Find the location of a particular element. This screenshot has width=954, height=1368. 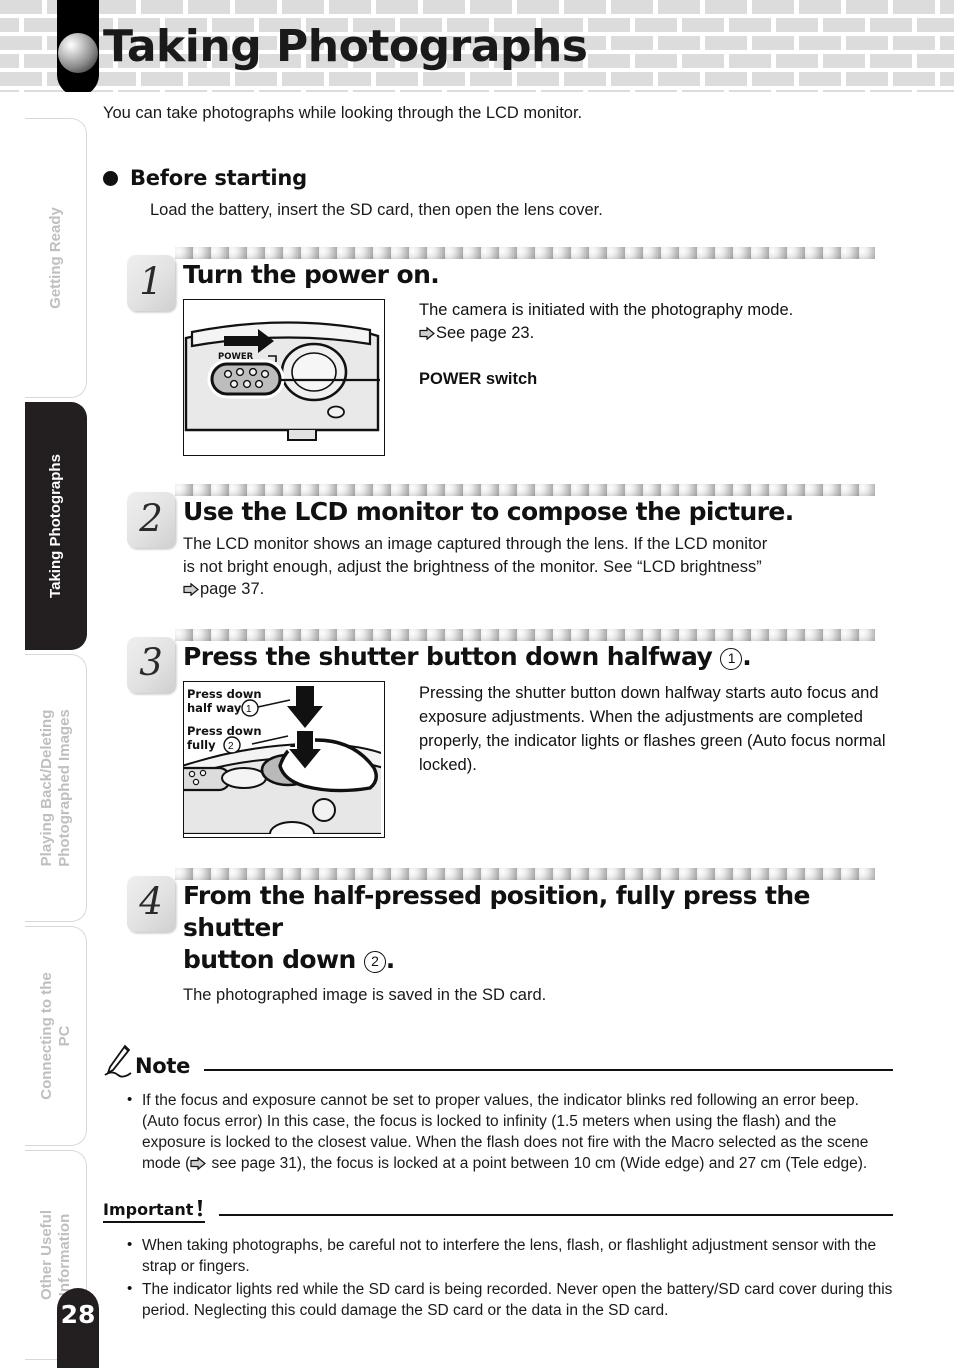

shutter-illustration-svg: Press down half way 1 Press down fully 2 is located at coordinates (282, 759).